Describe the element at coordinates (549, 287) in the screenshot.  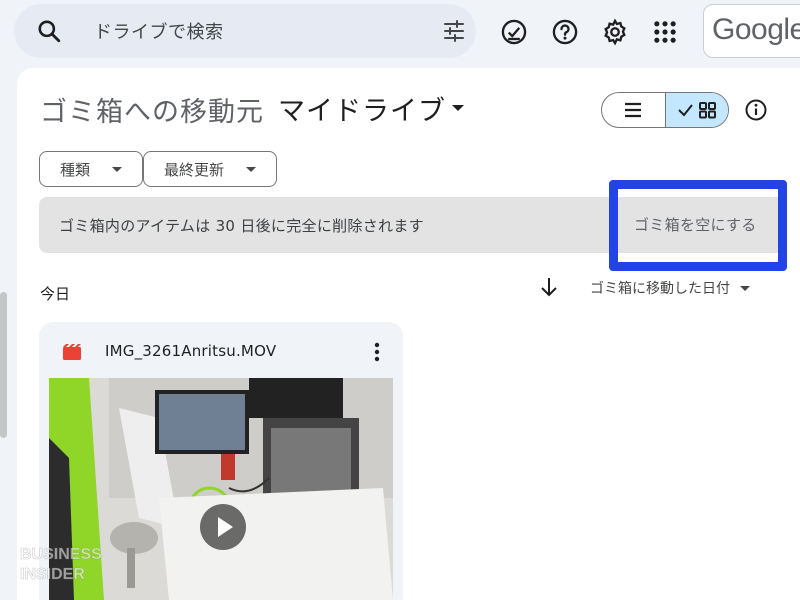
I see `arrow-down-icon` at that location.